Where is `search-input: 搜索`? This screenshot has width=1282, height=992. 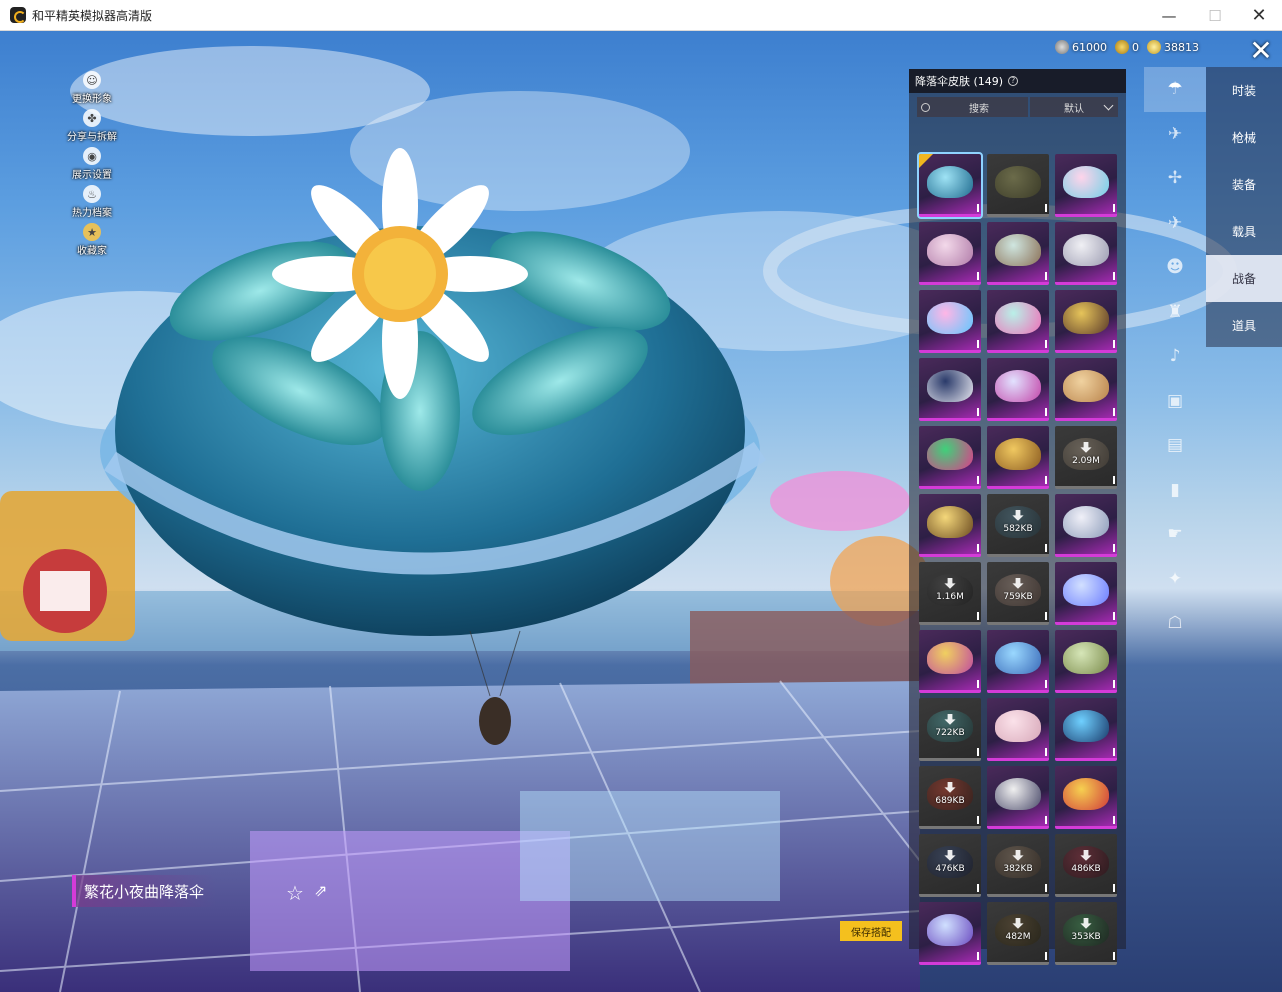 search-input: 搜索 is located at coordinates (972, 107).